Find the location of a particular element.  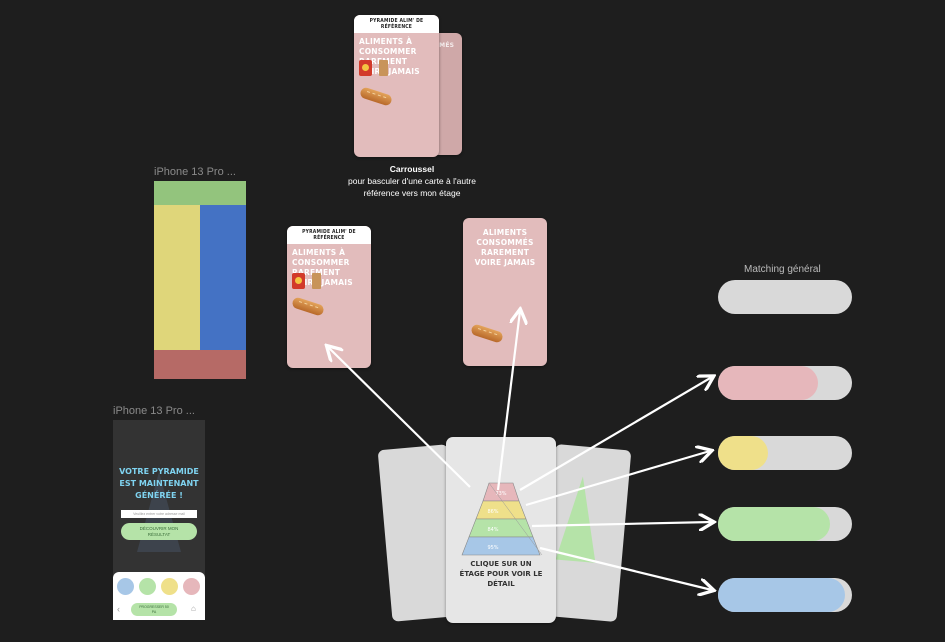

arrow-to-consumed-card is located at coordinates (508, 401).